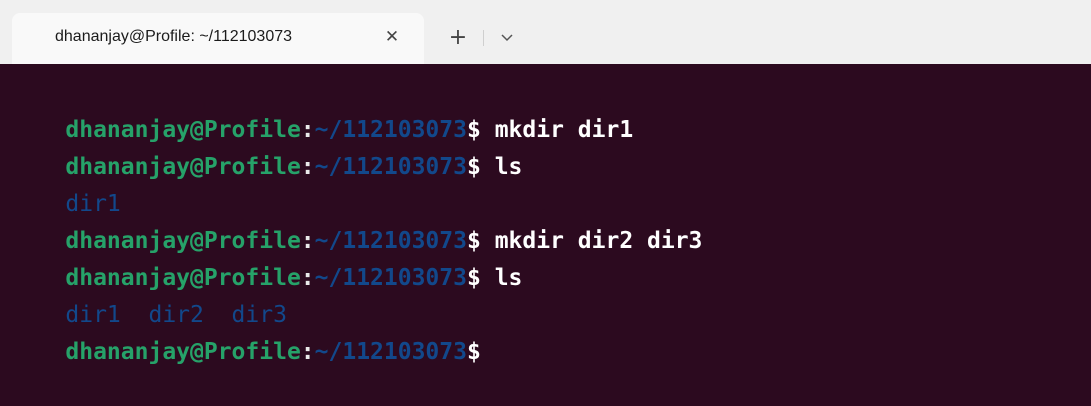 The height and width of the screenshot is (406, 1091). Describe the element at coordinates (392, 37) in the screenshot. I see `close-icon: ✕` at that location.